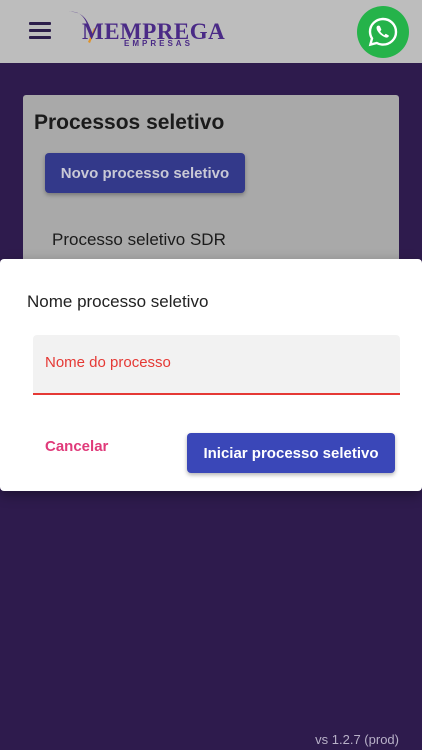 The height and width of the screenshot is (750, 422). Describe the element at coordinates (76, 446) in the screenshot. I see `cancel-button: Cancelar` at that location.